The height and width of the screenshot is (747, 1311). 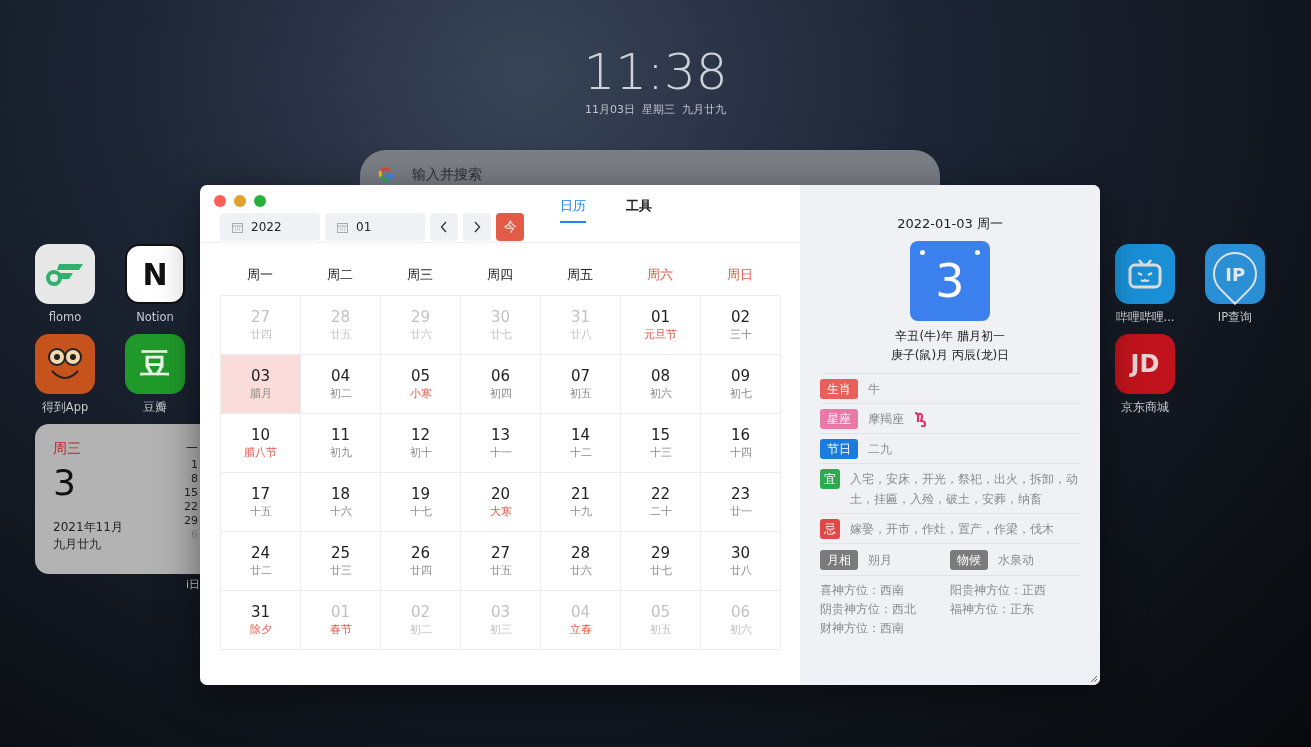 What do you see at coordinates (510, 227) in the screenshot?
I see `today-button: 今` at bounding box center [510, 227].